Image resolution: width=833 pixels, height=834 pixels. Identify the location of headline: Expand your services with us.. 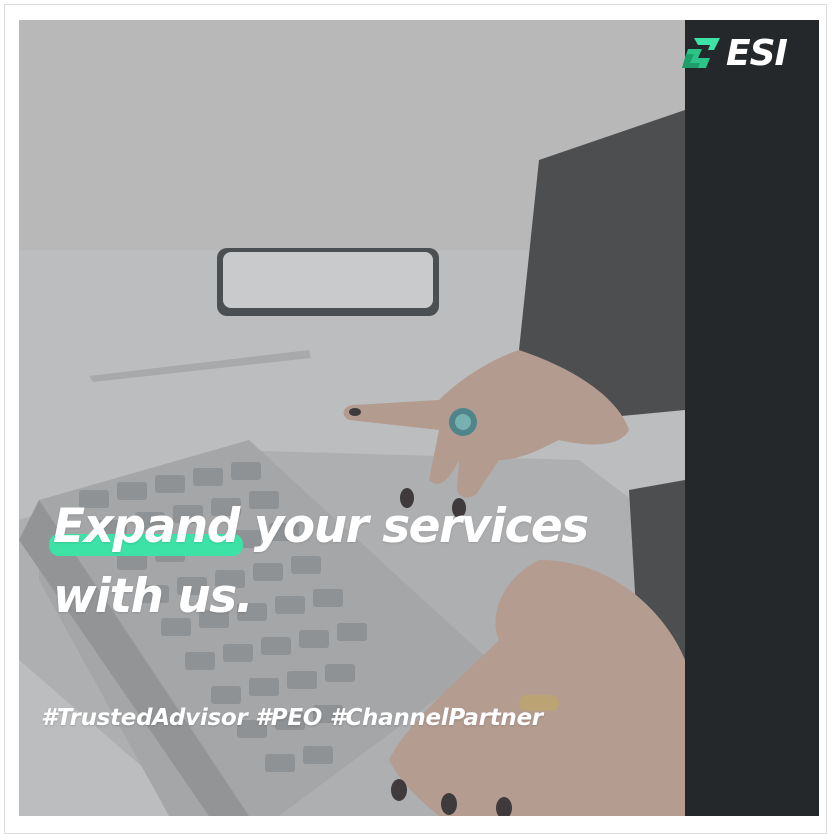
(366, 562).